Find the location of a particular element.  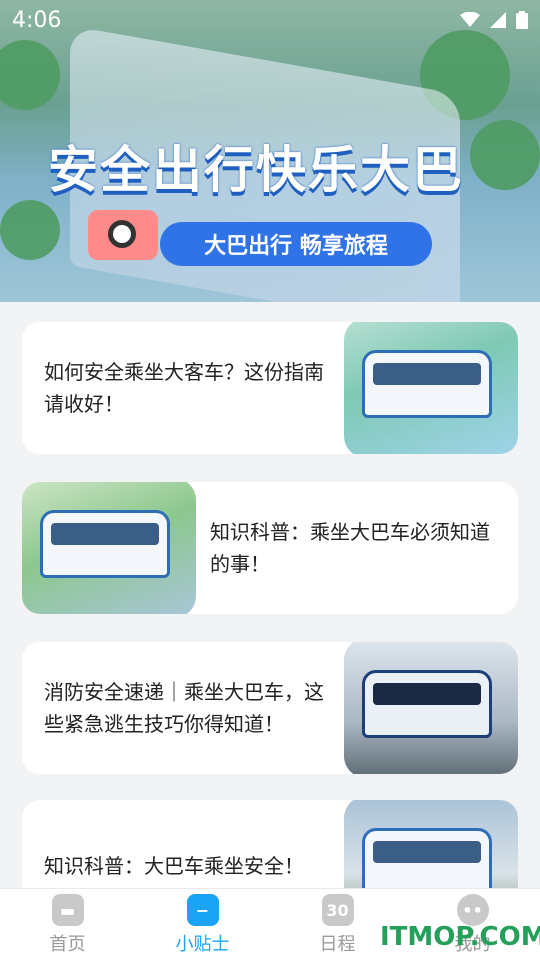

banner-subtitle: 大巴出行 畅享旅程 is located at coordinates (296, 244).